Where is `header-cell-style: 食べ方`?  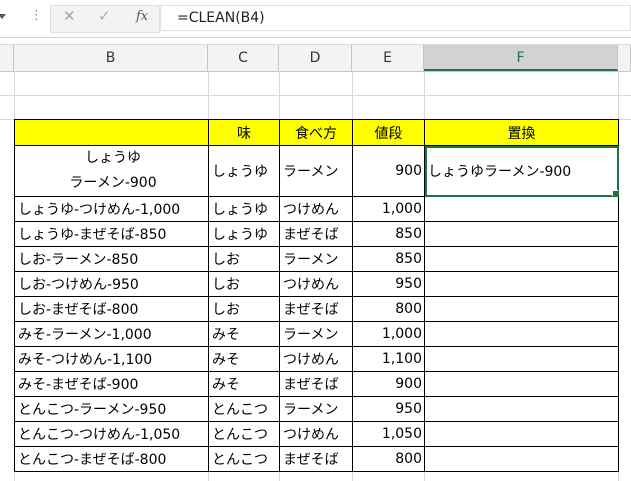
header-cell-style: 食べ方 is located at coordinates (316, 132).